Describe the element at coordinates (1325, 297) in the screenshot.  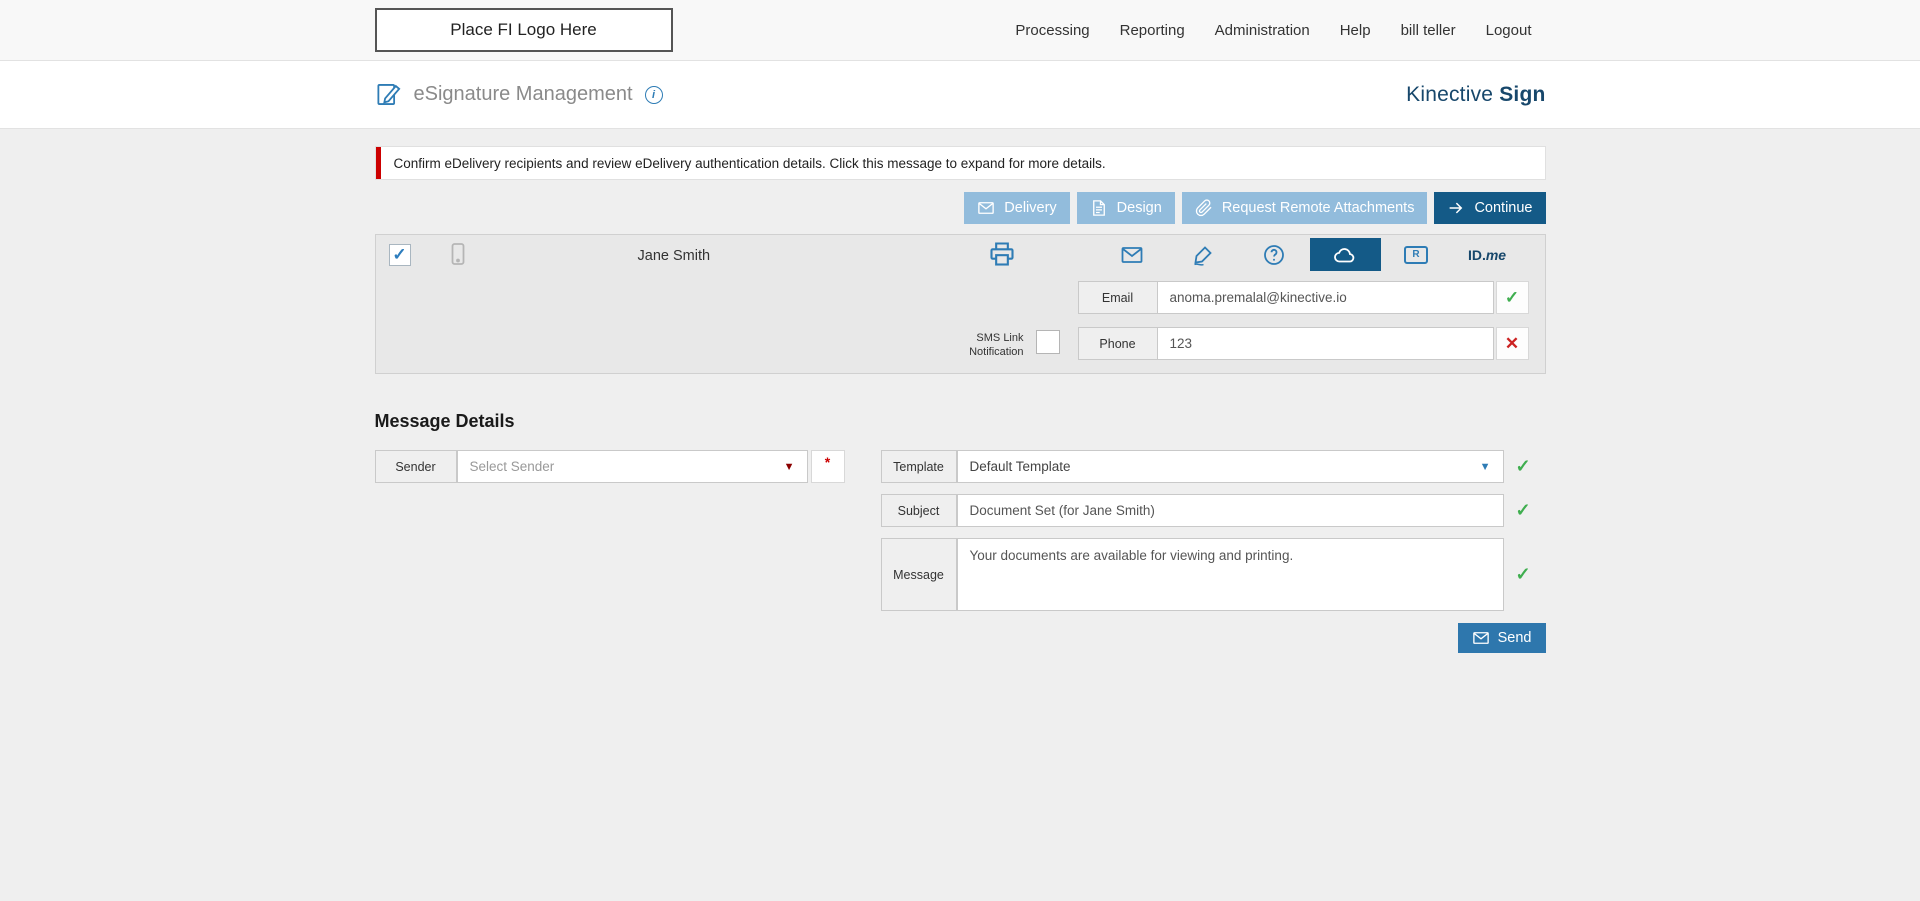
I see `email-input` at that location.